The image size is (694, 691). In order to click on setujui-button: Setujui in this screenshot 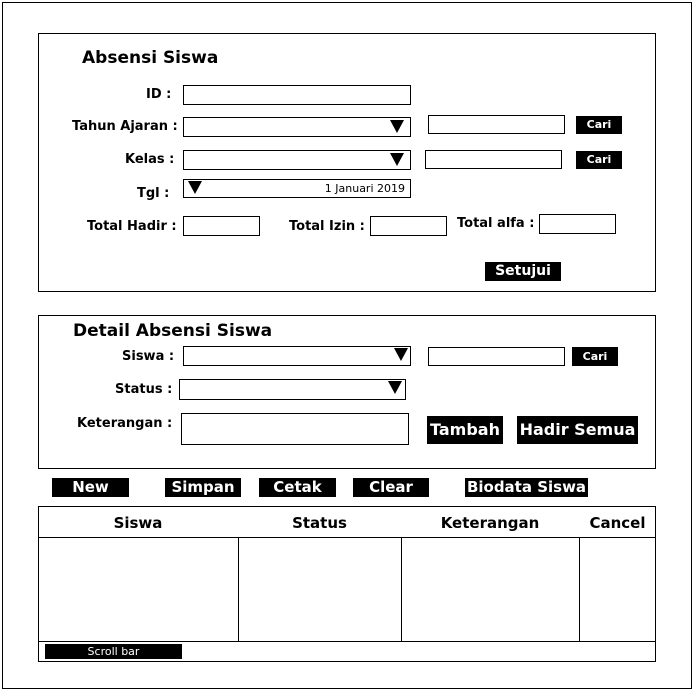, I will do `click(523, 271)`.